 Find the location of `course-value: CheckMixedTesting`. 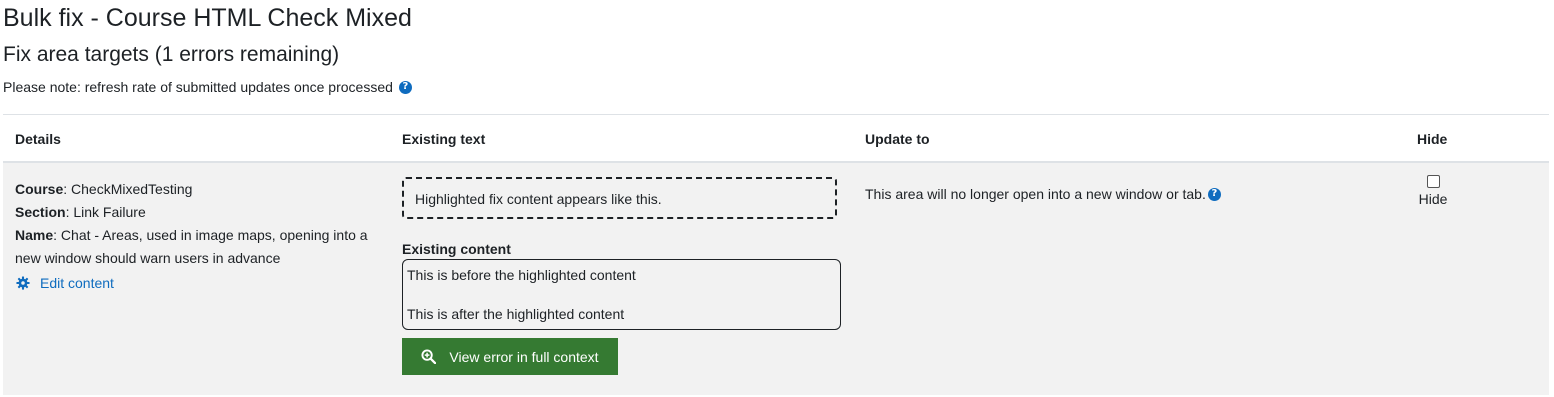

course-value: CheckMixedTesting is located at coordinates (132, 189).